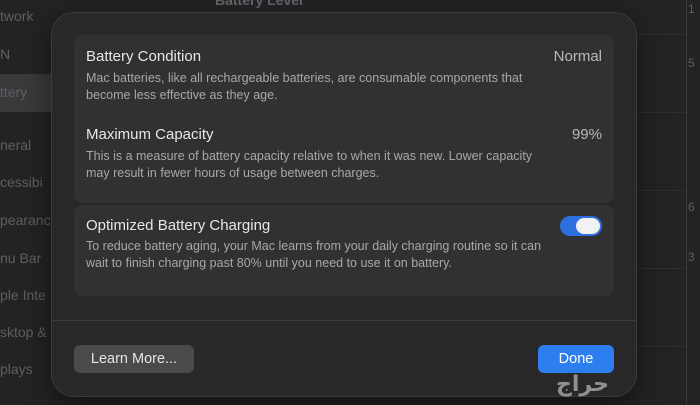 Image resolution: width=700 pixels, height=405 pixels. Describe the element at coordinates (23, 332) in the screenshot. I see `background-sidebar-item: sktop &` at that location.